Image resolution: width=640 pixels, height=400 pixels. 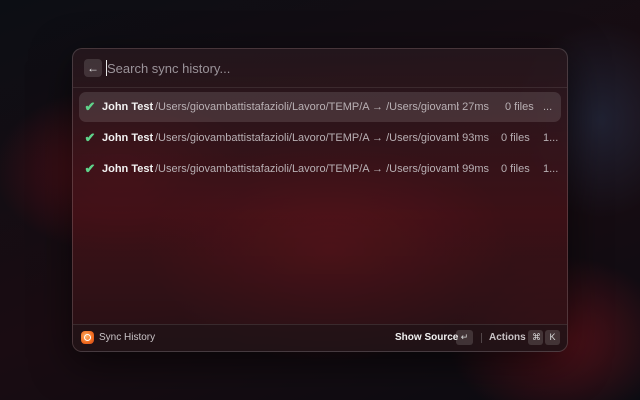 What do you see at coordinates (426, 337) in the screenshot?
I see `show-source-button: Show Source` at bounding box center [426, 337].